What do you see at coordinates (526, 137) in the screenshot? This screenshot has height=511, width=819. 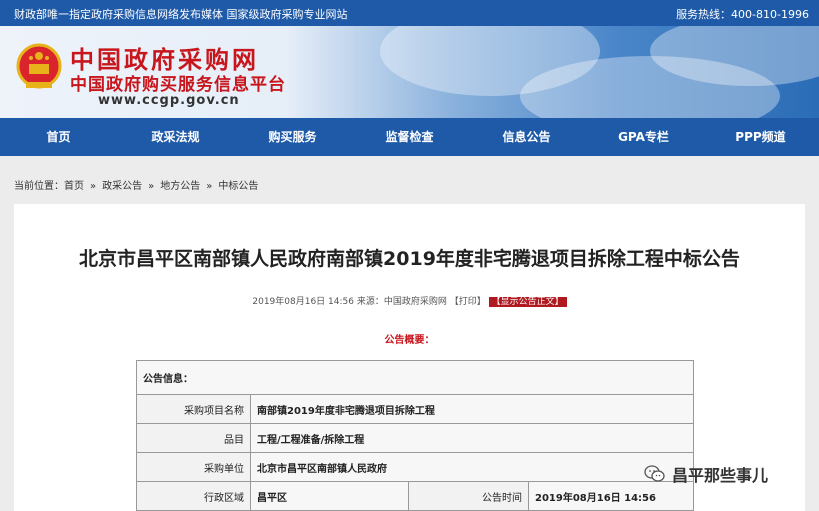 I see `nav-announcements: 信息公告` at bounding box center [526, 137].